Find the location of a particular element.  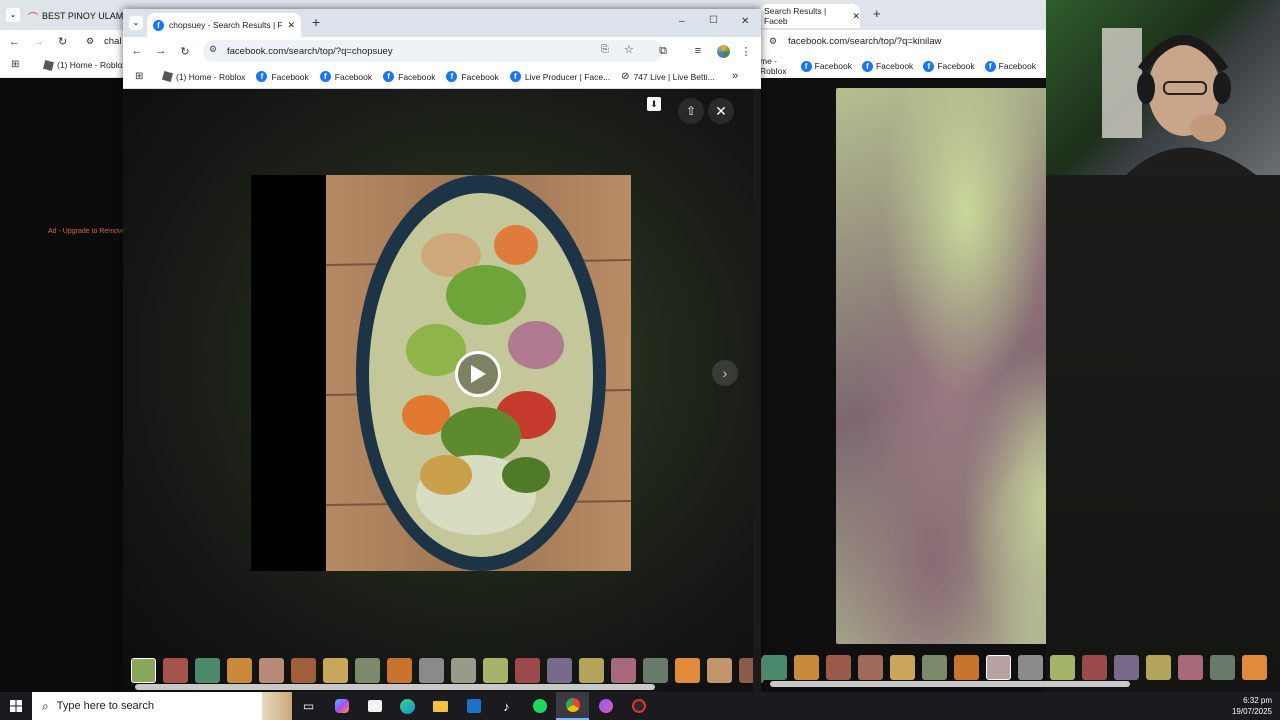

bookmark-star-icon: ☆ is located at coordinates (629, 49).